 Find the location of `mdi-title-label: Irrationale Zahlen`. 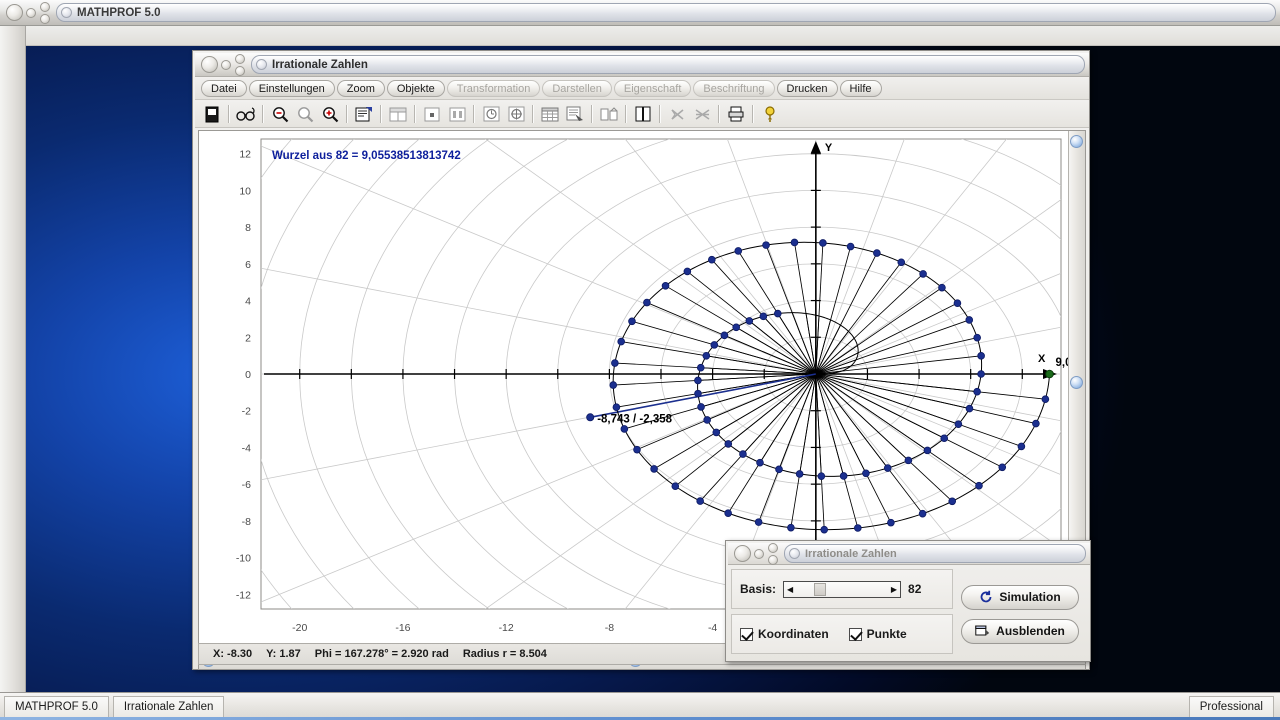

mdi-title-label: Irrationale Zahlen is located at coordinates (320, 64).